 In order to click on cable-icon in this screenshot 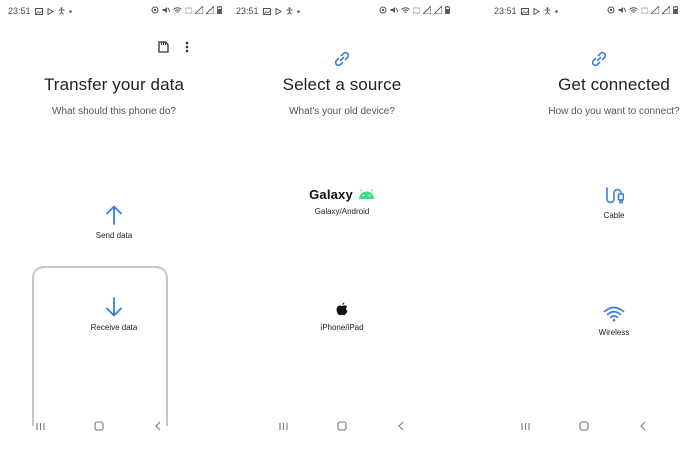, I will do `click(615, 195)`.